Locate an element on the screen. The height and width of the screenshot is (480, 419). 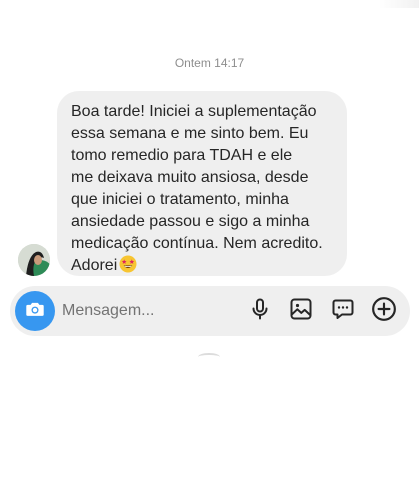
add-button is located at coordinates (384, 311).